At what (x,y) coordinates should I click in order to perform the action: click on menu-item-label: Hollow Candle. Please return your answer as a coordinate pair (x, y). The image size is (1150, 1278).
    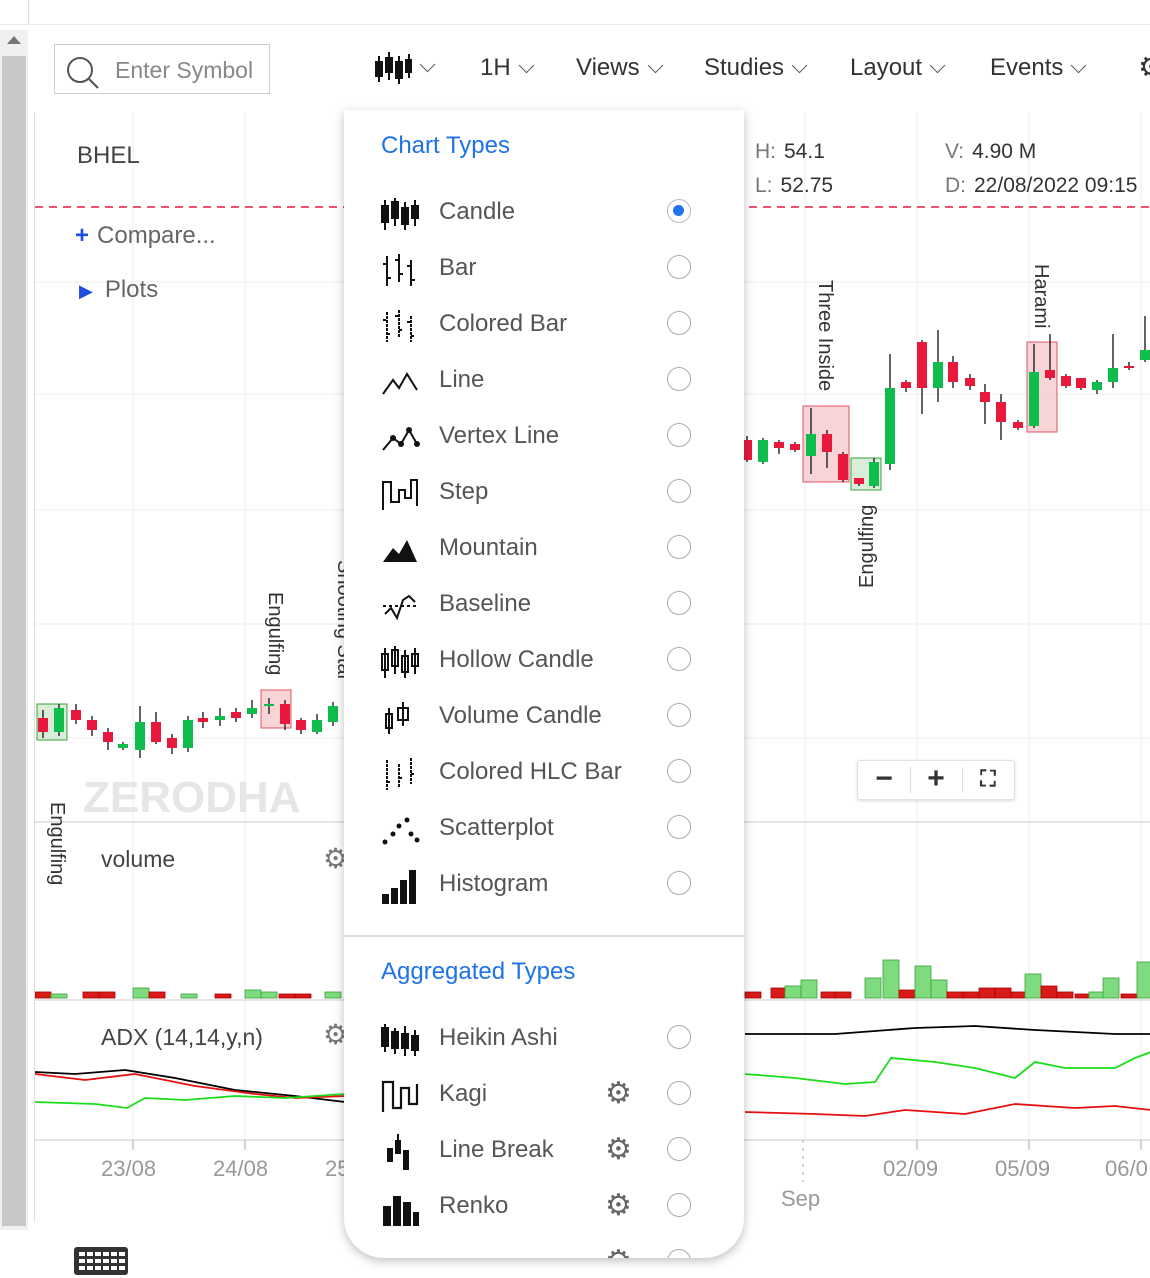
    Looking at the image, I should click on (516, 659).